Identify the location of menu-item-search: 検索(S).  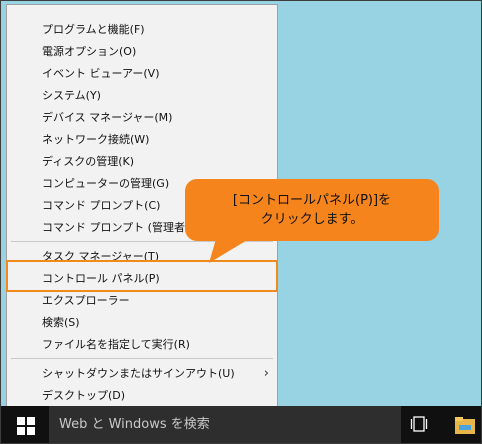
(142, 322).